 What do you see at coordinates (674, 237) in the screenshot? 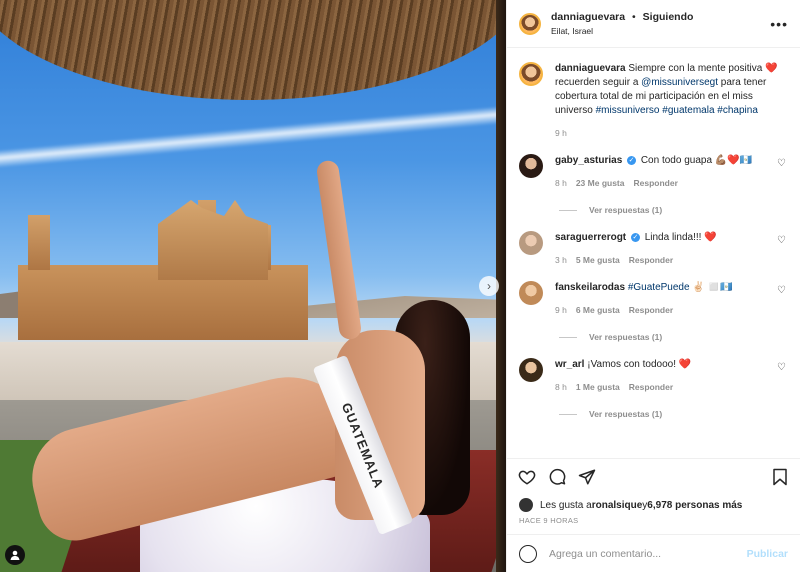
I see `comment-text: Linda linda!!!` at bounding box center [674, 237].